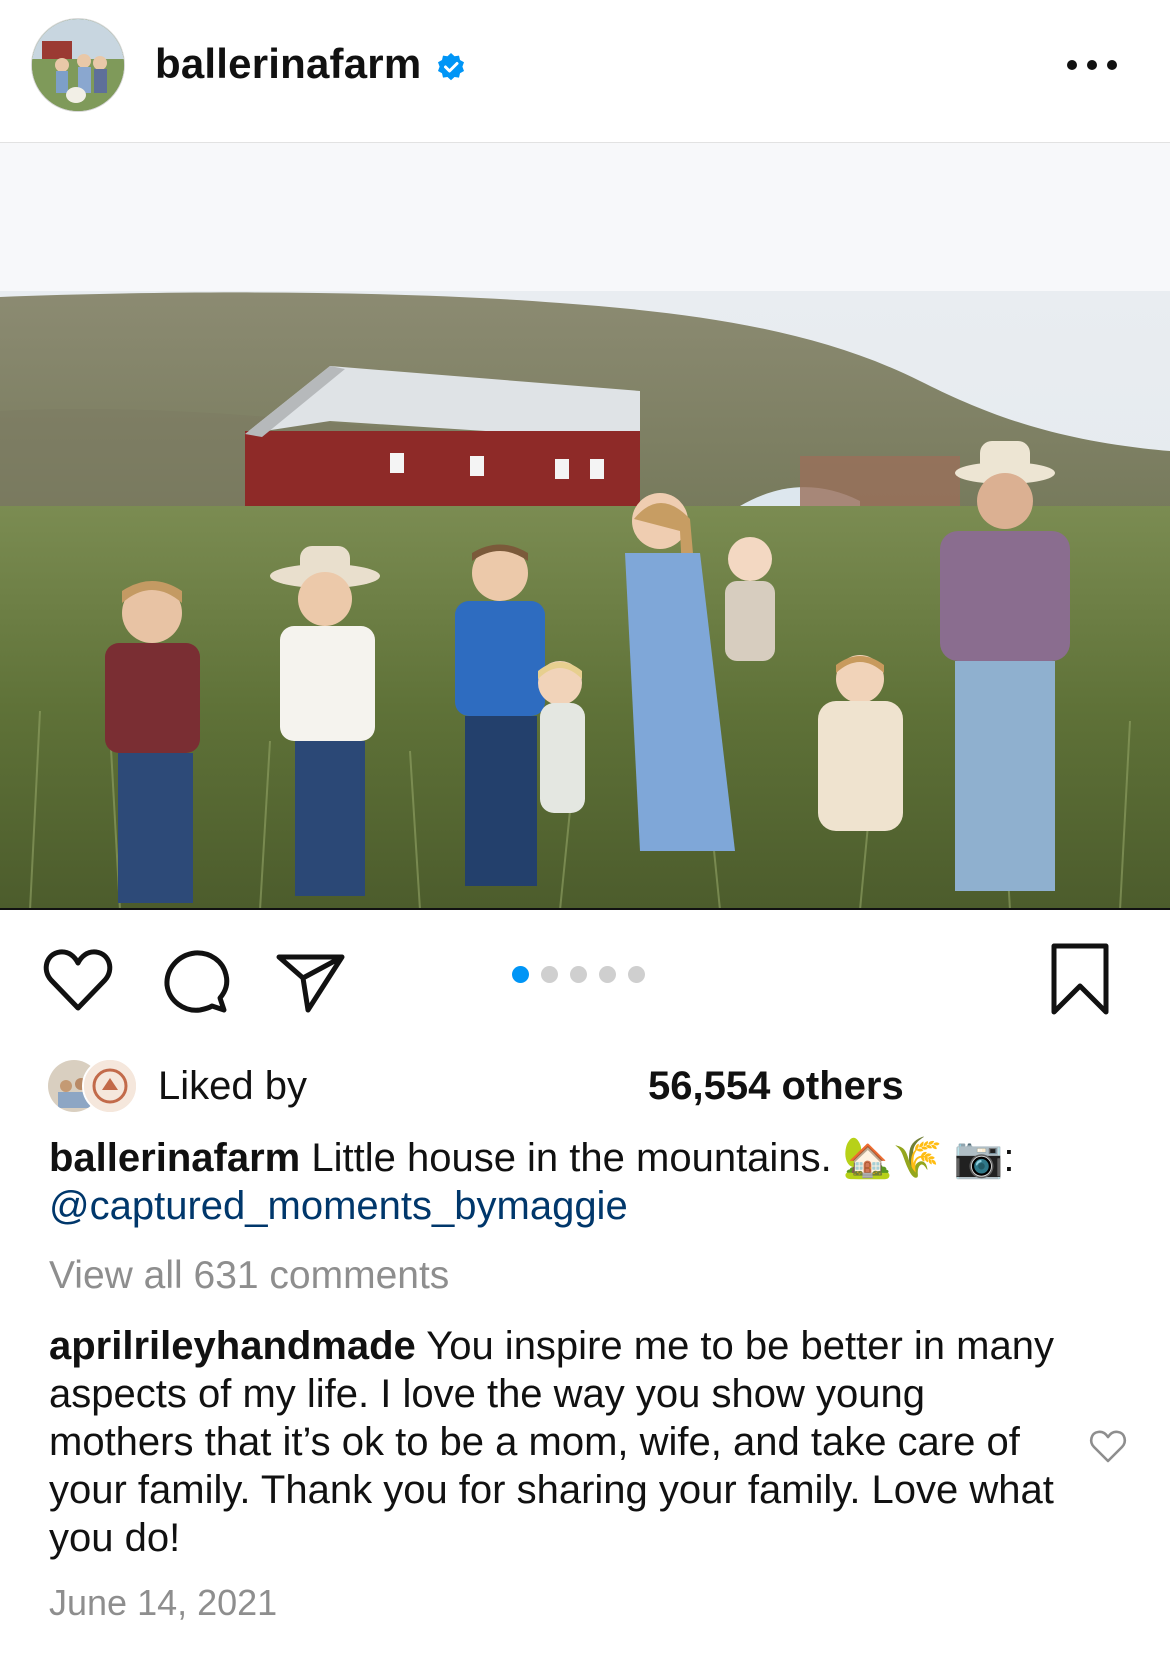  What do you see at coordinates (310, 983) in the screenshot?
I see `paper-plane-icon` at bounding box center [310, 983].